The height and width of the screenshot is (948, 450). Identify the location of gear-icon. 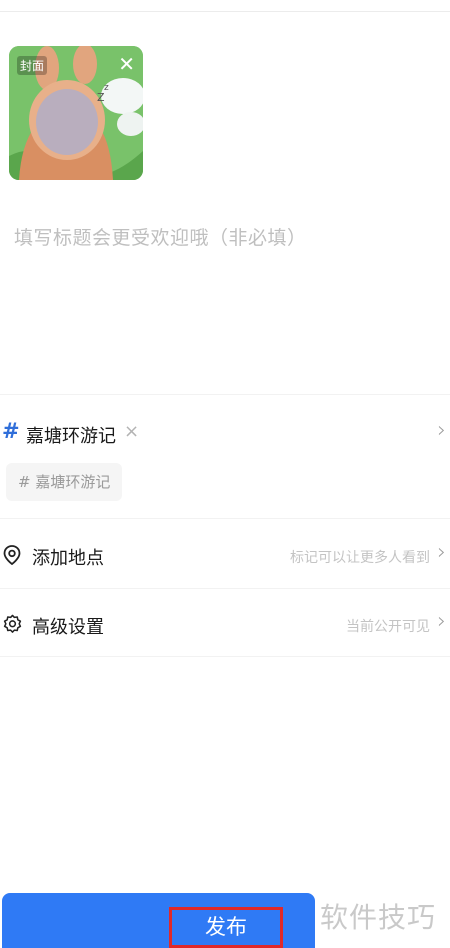
(12, 625).